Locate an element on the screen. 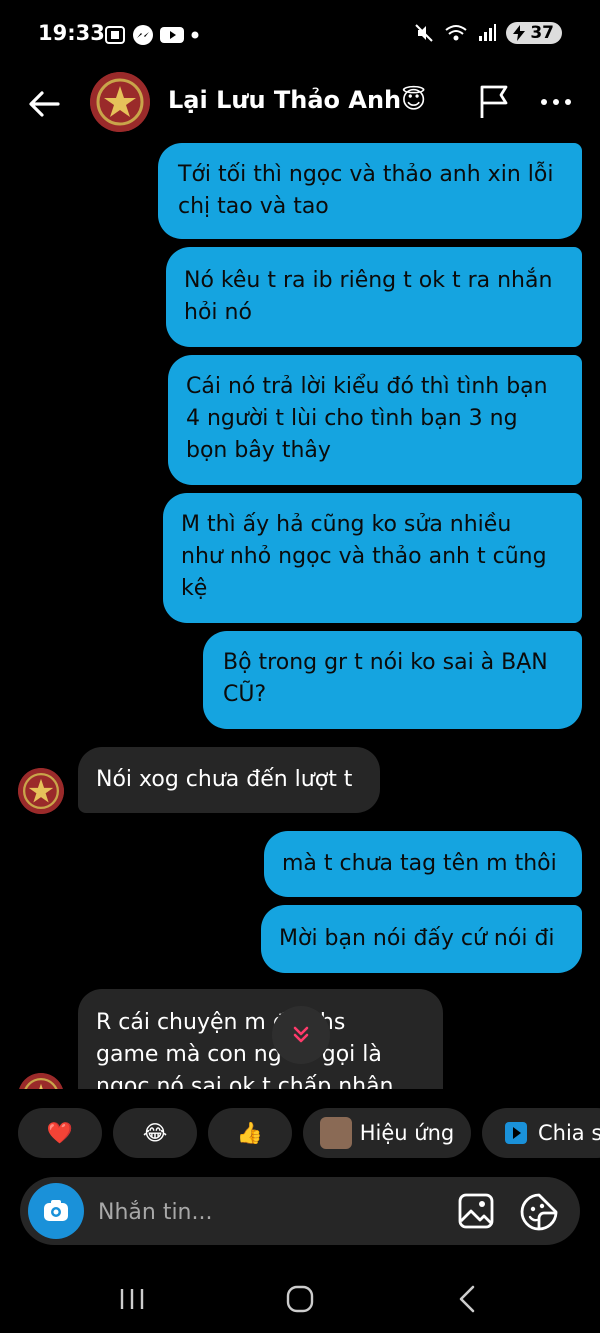 The width and height of the screenshot is (600, 1333). reaction-laugh-button: 😂 is located at coordinates (155, 1133).